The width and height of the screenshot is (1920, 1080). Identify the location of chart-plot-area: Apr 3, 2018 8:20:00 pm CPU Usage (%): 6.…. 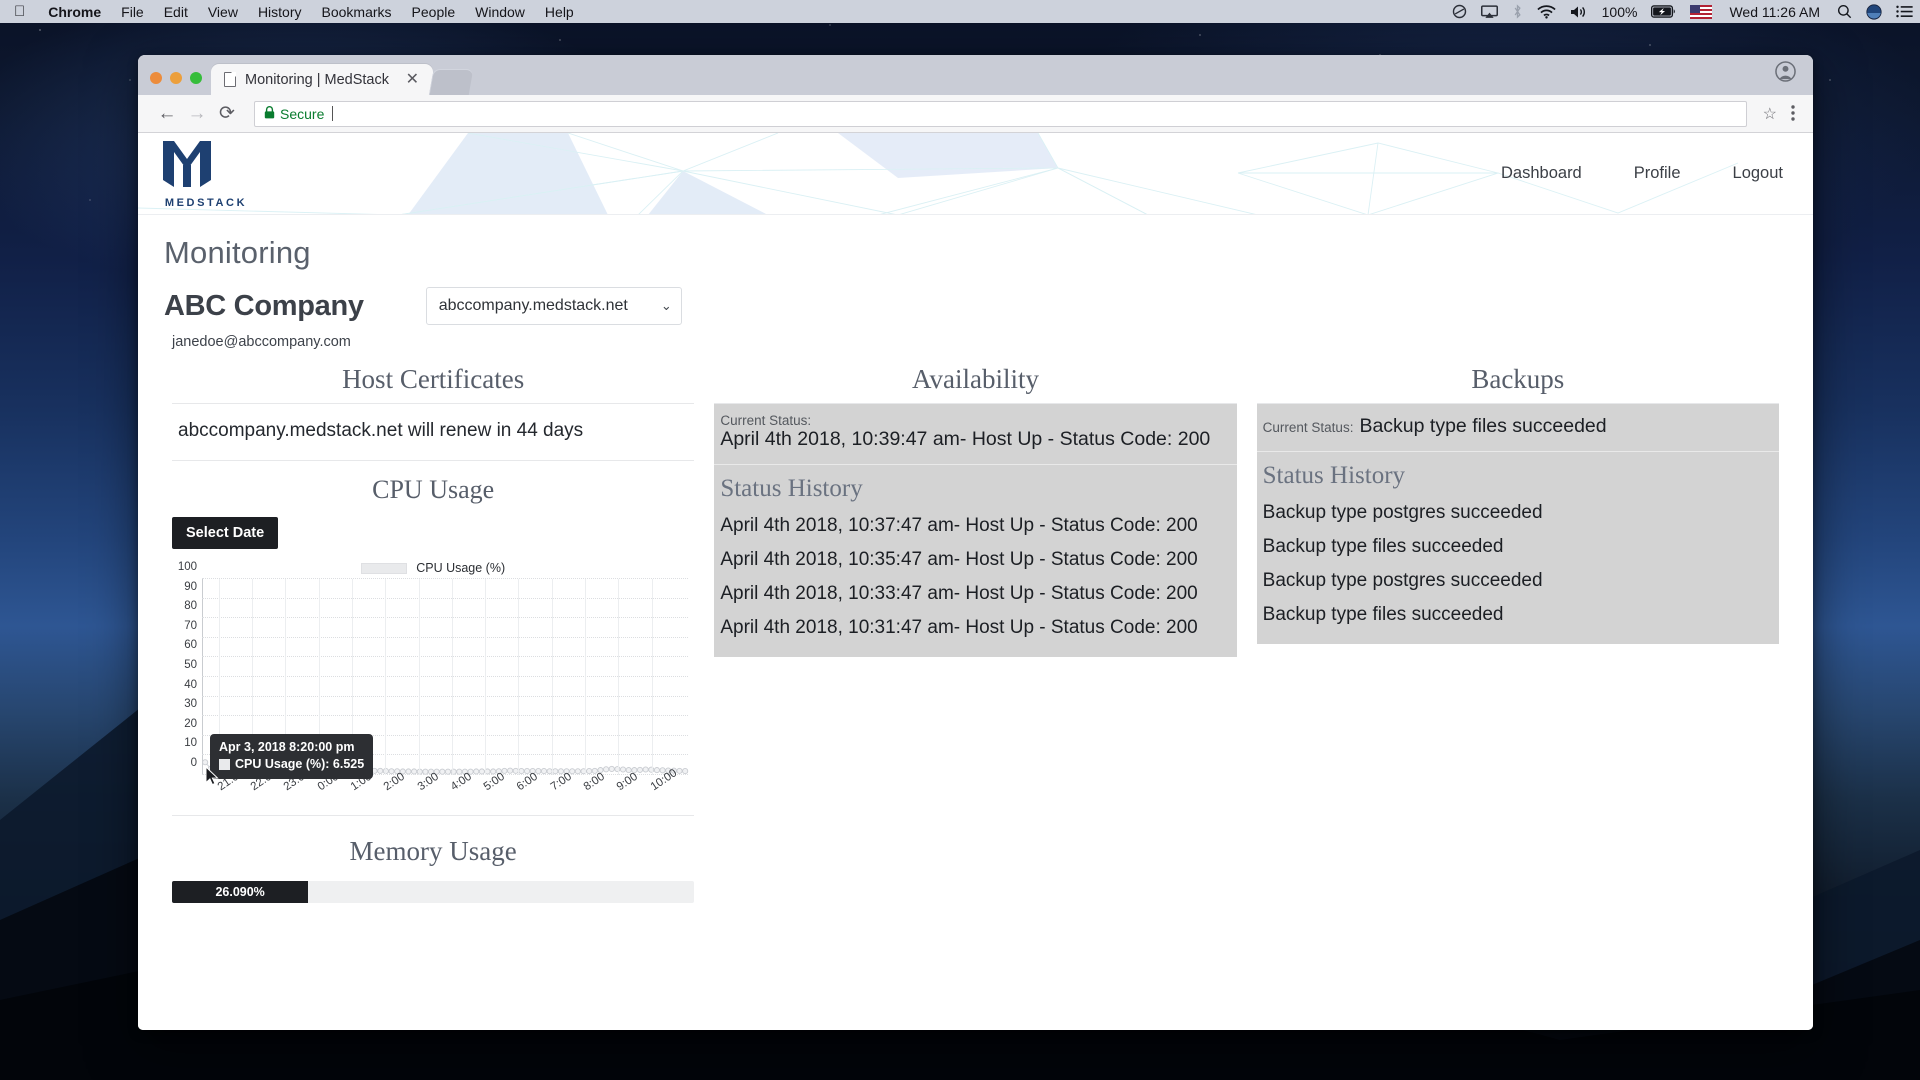
(433, 677).